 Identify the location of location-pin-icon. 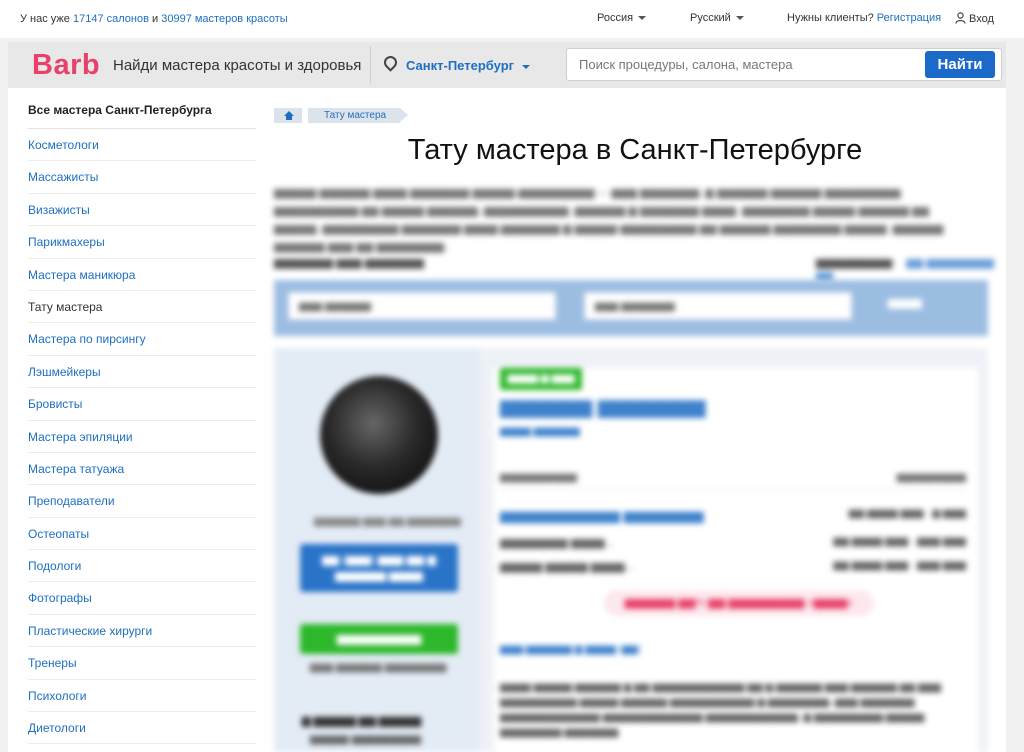
(390, 62).